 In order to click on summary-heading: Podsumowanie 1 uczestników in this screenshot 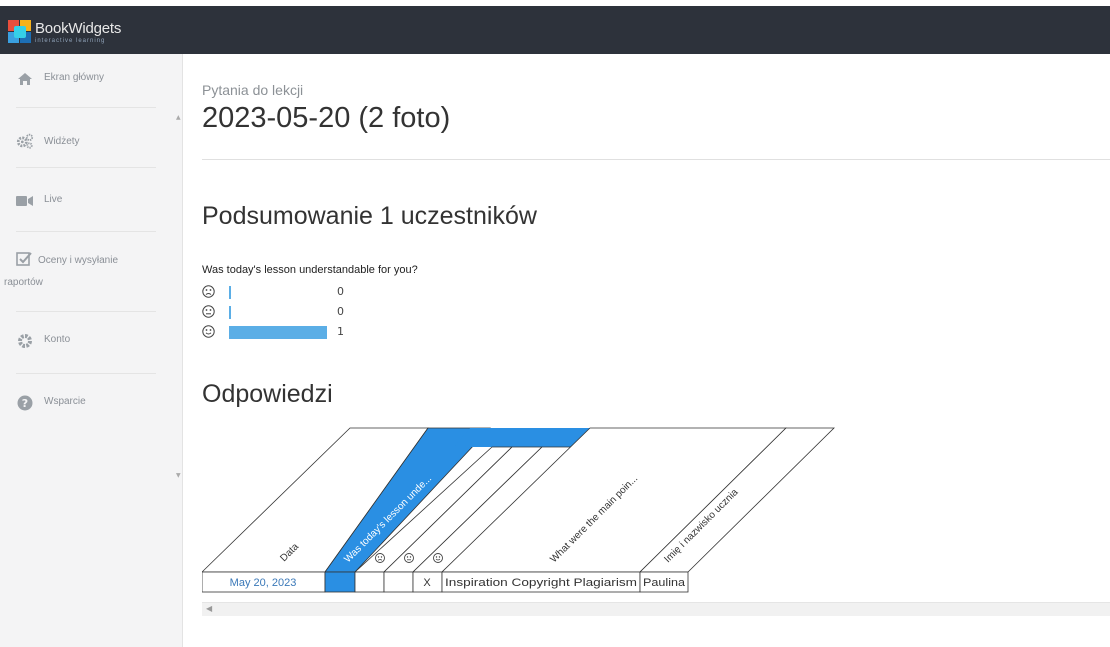, I will do `click(369, 216)`.